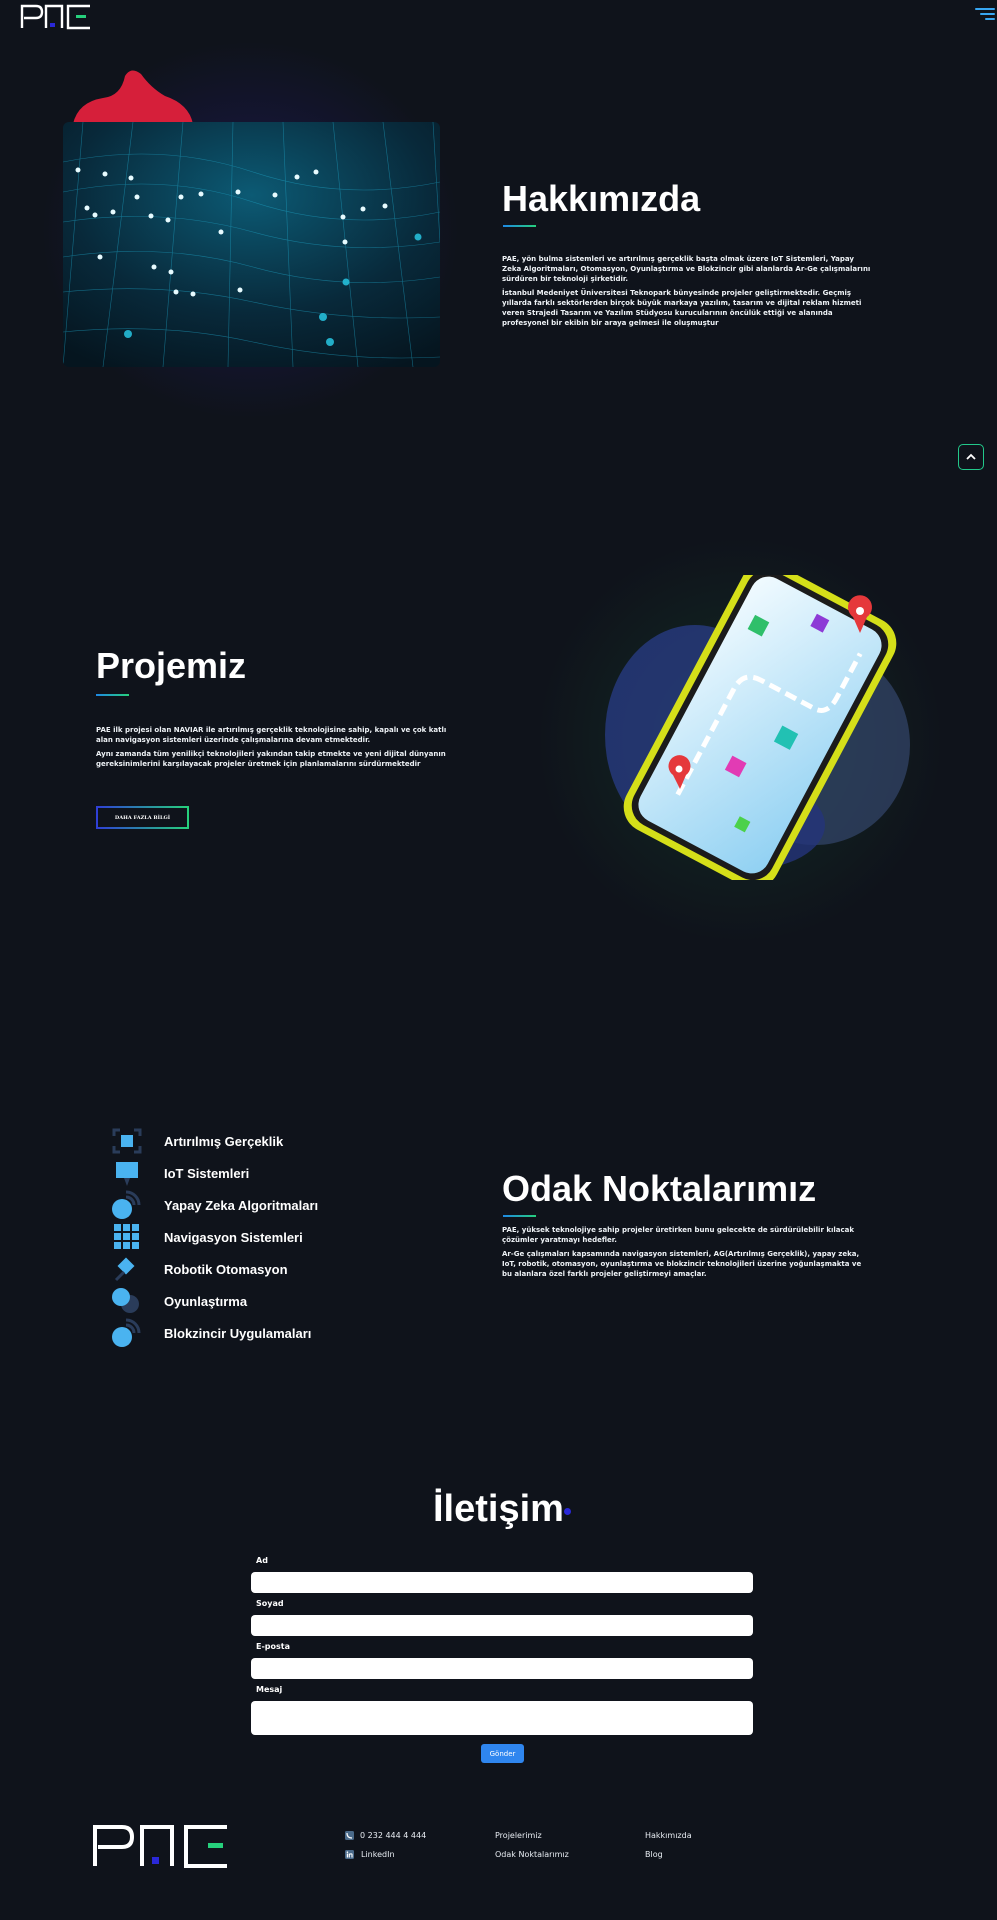  I want to click on focus-item-label: Oyunlaştırma, so click(206, 1301).